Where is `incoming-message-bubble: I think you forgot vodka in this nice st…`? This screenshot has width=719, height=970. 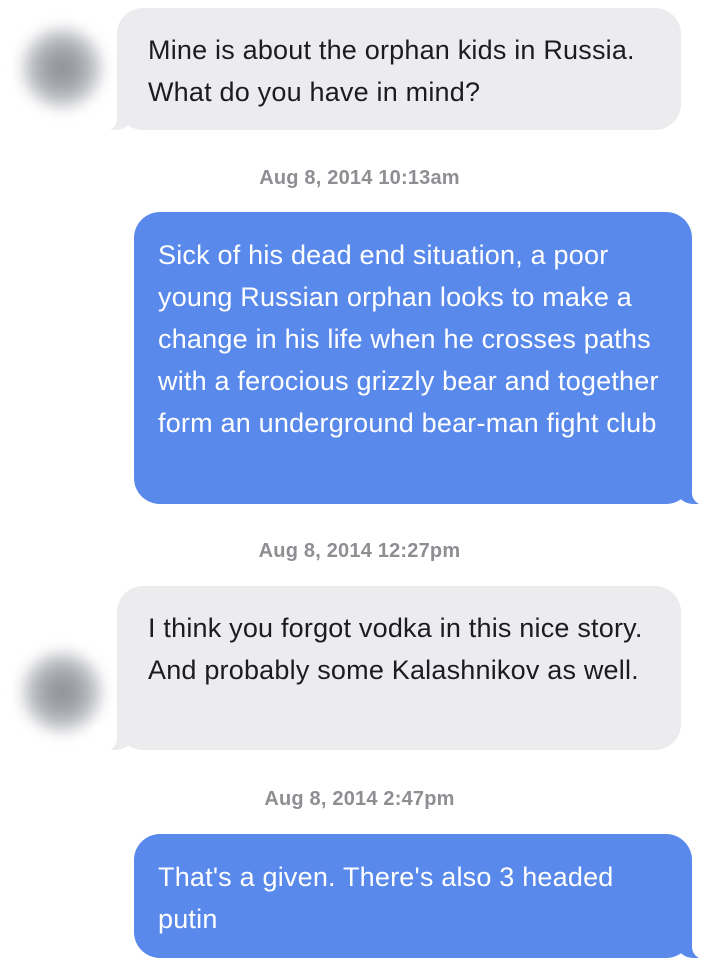 incoming-message-bubble: I think you forgot vodka in this nice st… is located at coordinates (388, 668).